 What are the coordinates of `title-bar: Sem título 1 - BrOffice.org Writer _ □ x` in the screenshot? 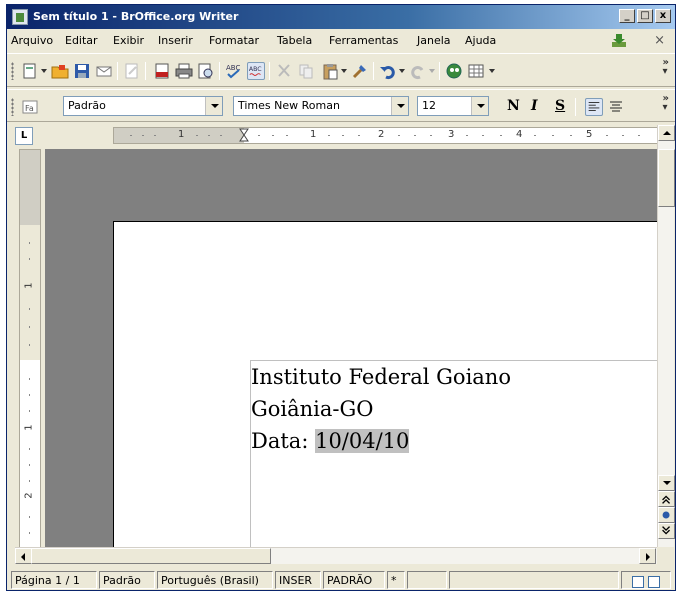 It's located at (341, 17).